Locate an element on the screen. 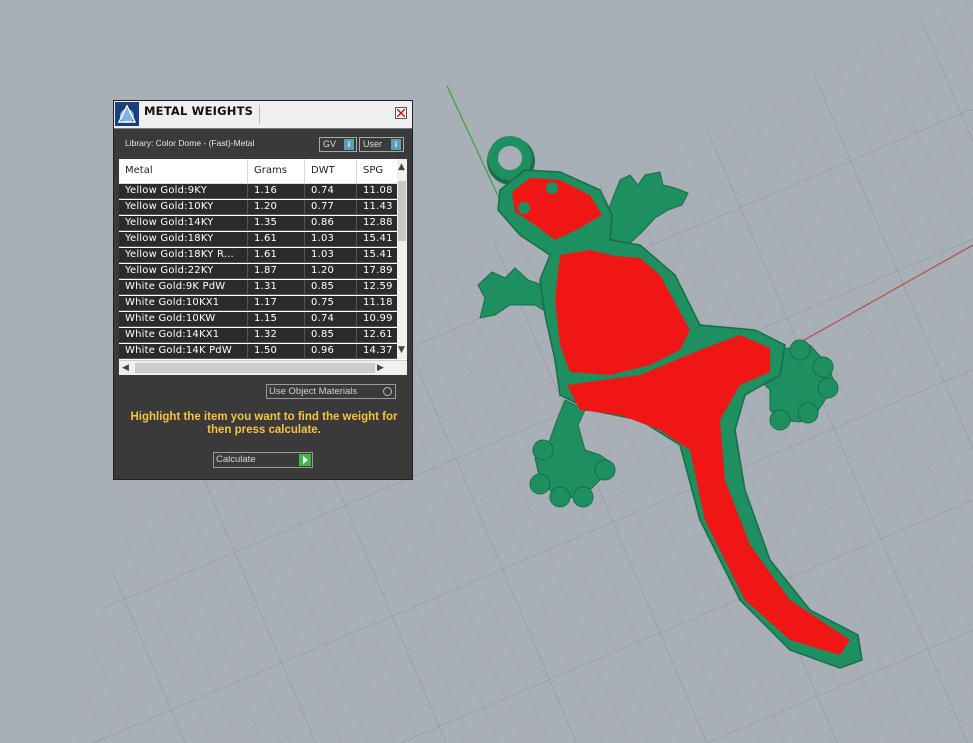  table-row: White Gold:14K PdW 1.50 0.96 14.37 is located at coordinates (258, 351).